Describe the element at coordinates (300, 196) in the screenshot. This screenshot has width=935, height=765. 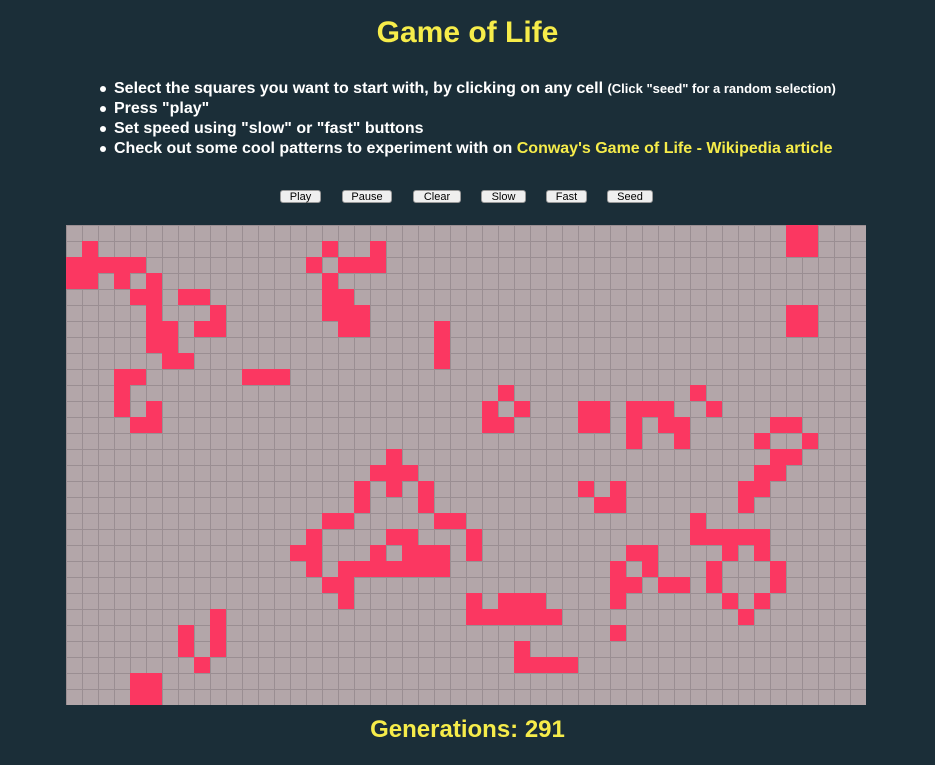
I see `play-button: Play` at that location.